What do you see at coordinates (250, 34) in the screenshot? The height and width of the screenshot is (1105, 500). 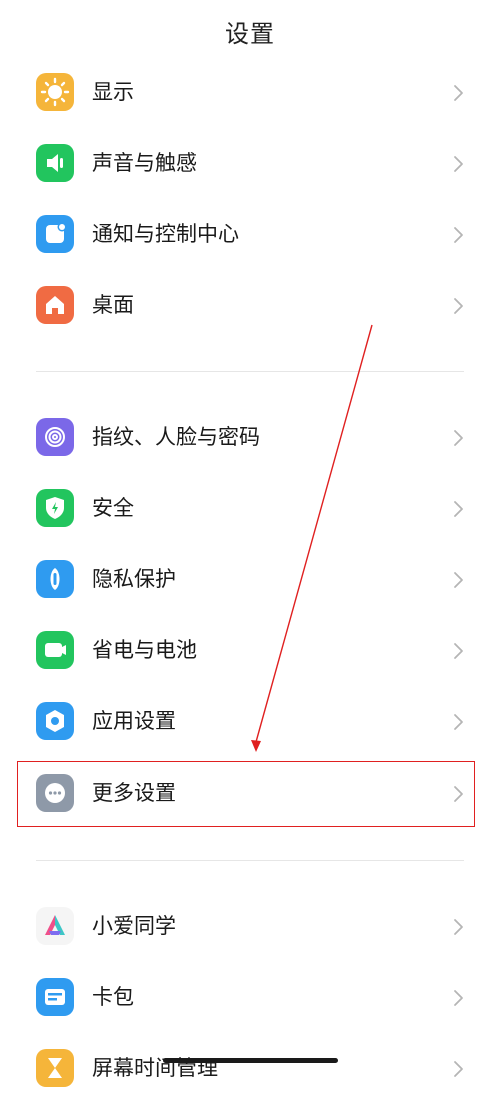 I see `page-title: 设置` at bounding box center [250, 34].